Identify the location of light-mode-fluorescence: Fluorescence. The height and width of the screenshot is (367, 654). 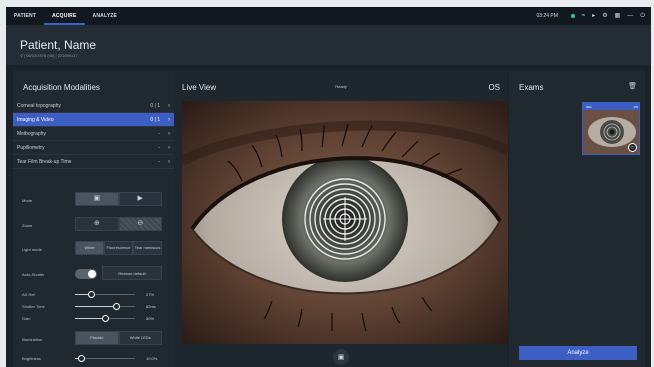
(118, 248).